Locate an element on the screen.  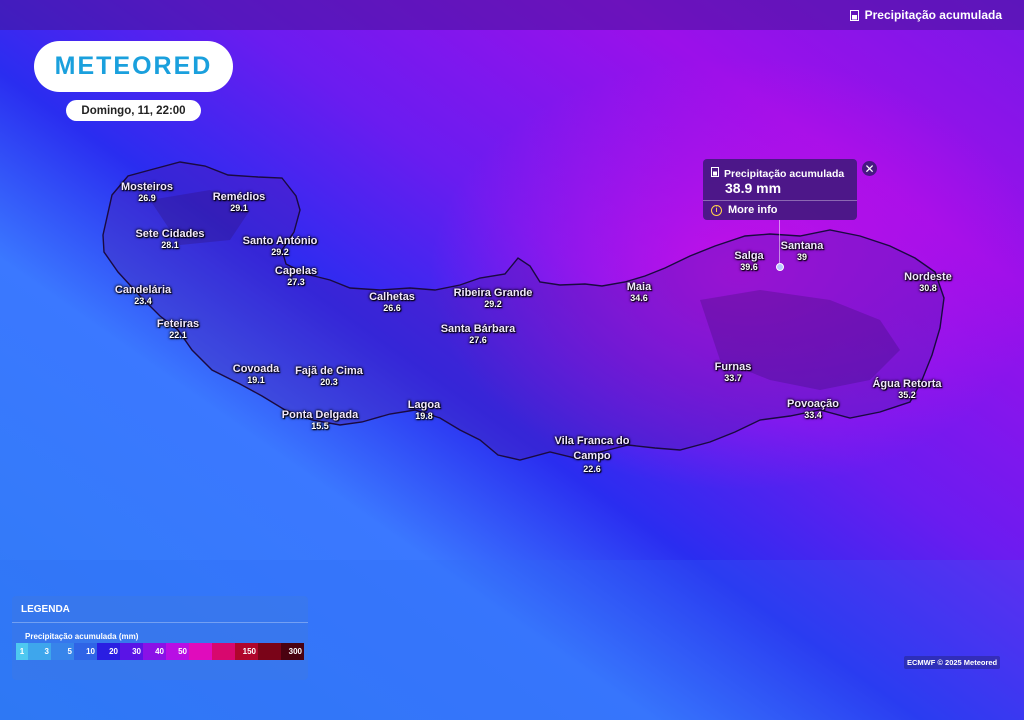
town-label: Santana 39 is located at coordinates (802, 251).